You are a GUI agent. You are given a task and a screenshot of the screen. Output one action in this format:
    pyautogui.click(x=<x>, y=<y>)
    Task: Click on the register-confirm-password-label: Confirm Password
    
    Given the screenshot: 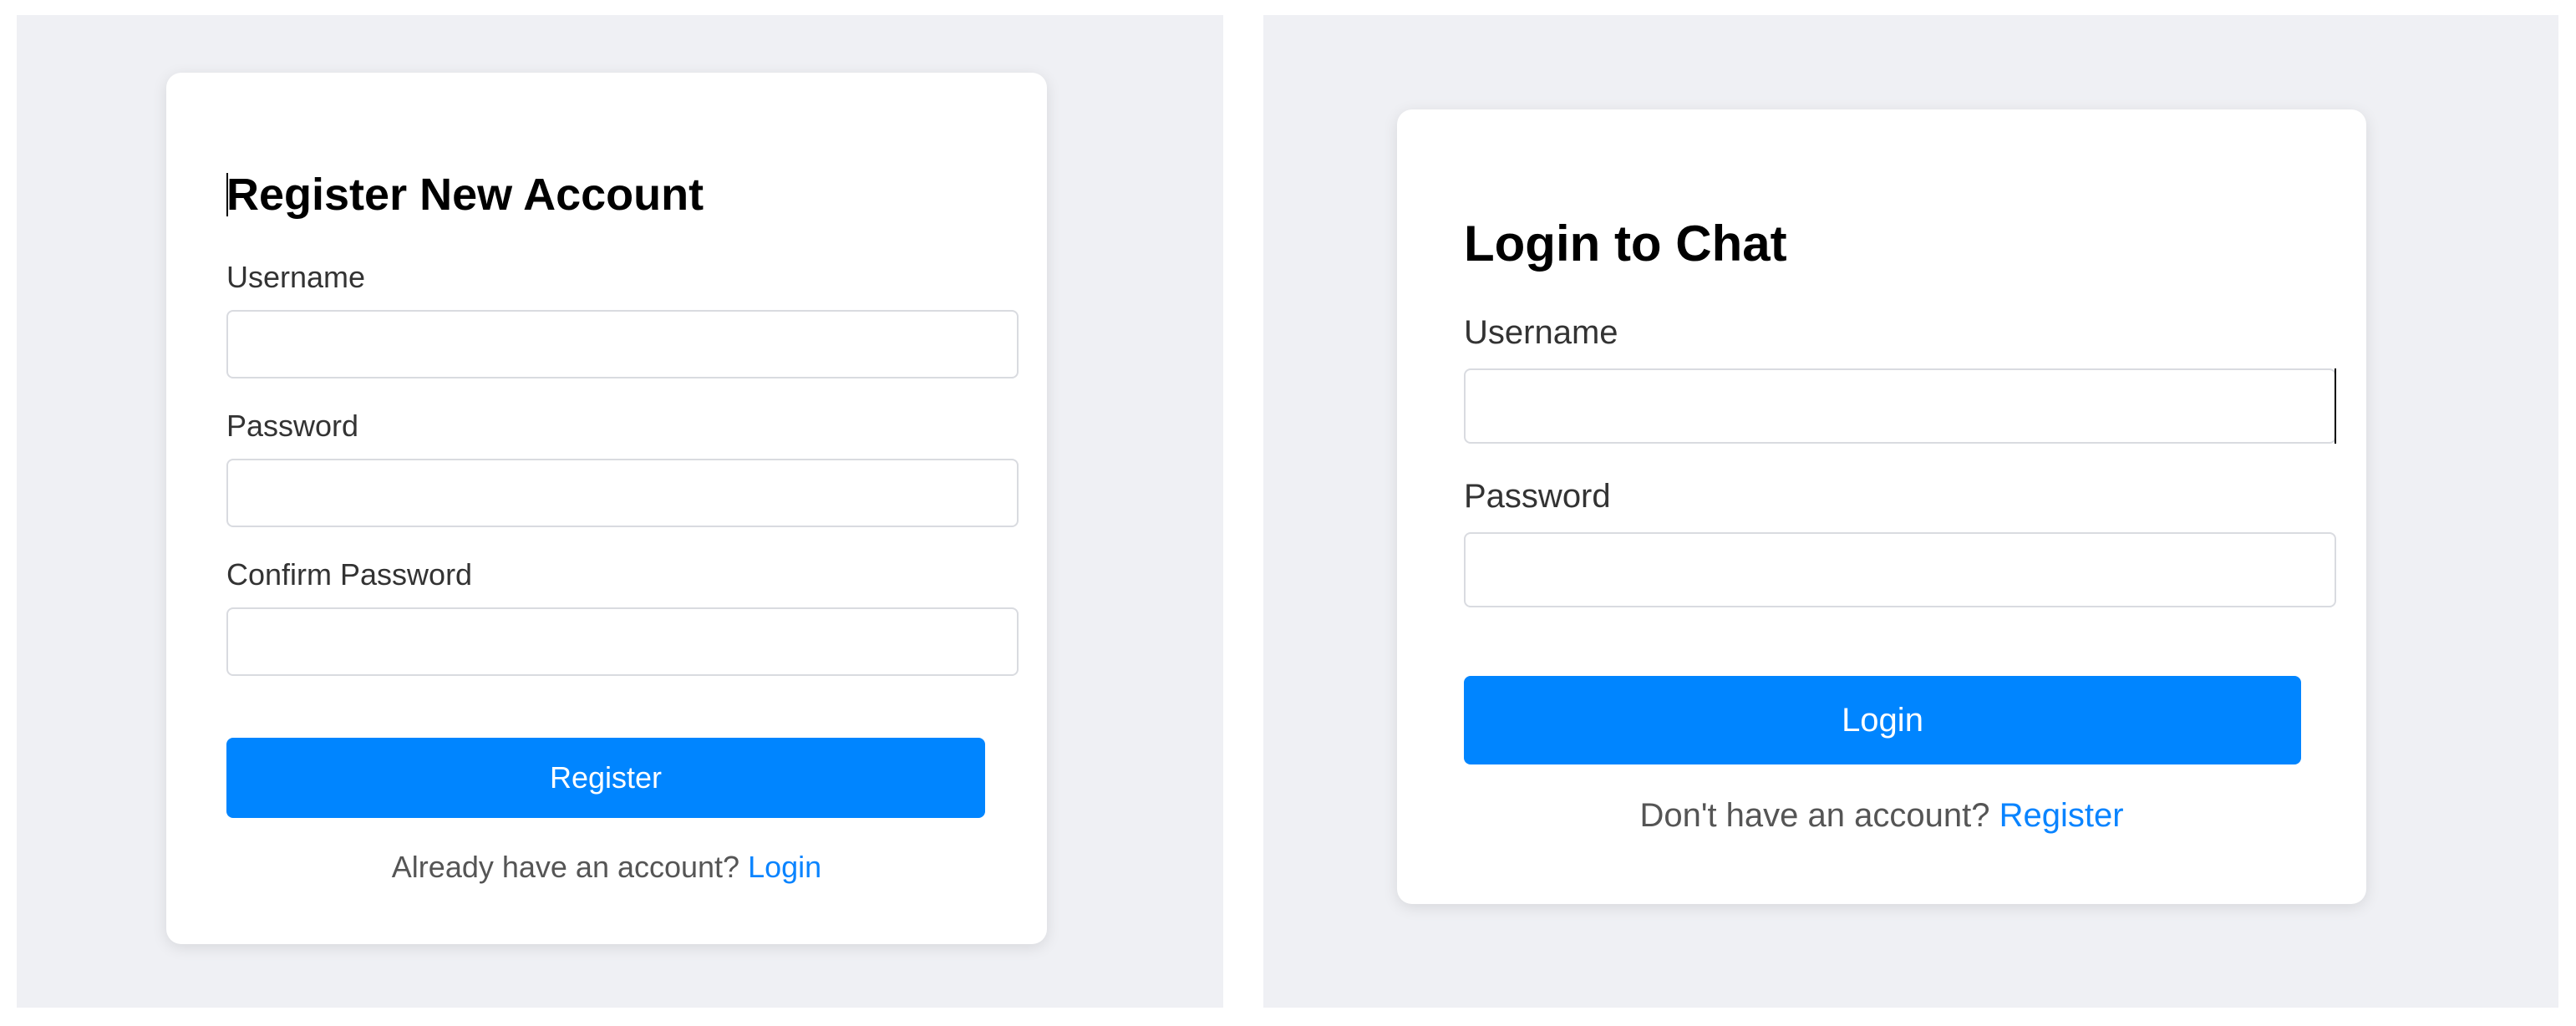 What is the action you would take?
    pyautogui.click(x=349, y=574)
    